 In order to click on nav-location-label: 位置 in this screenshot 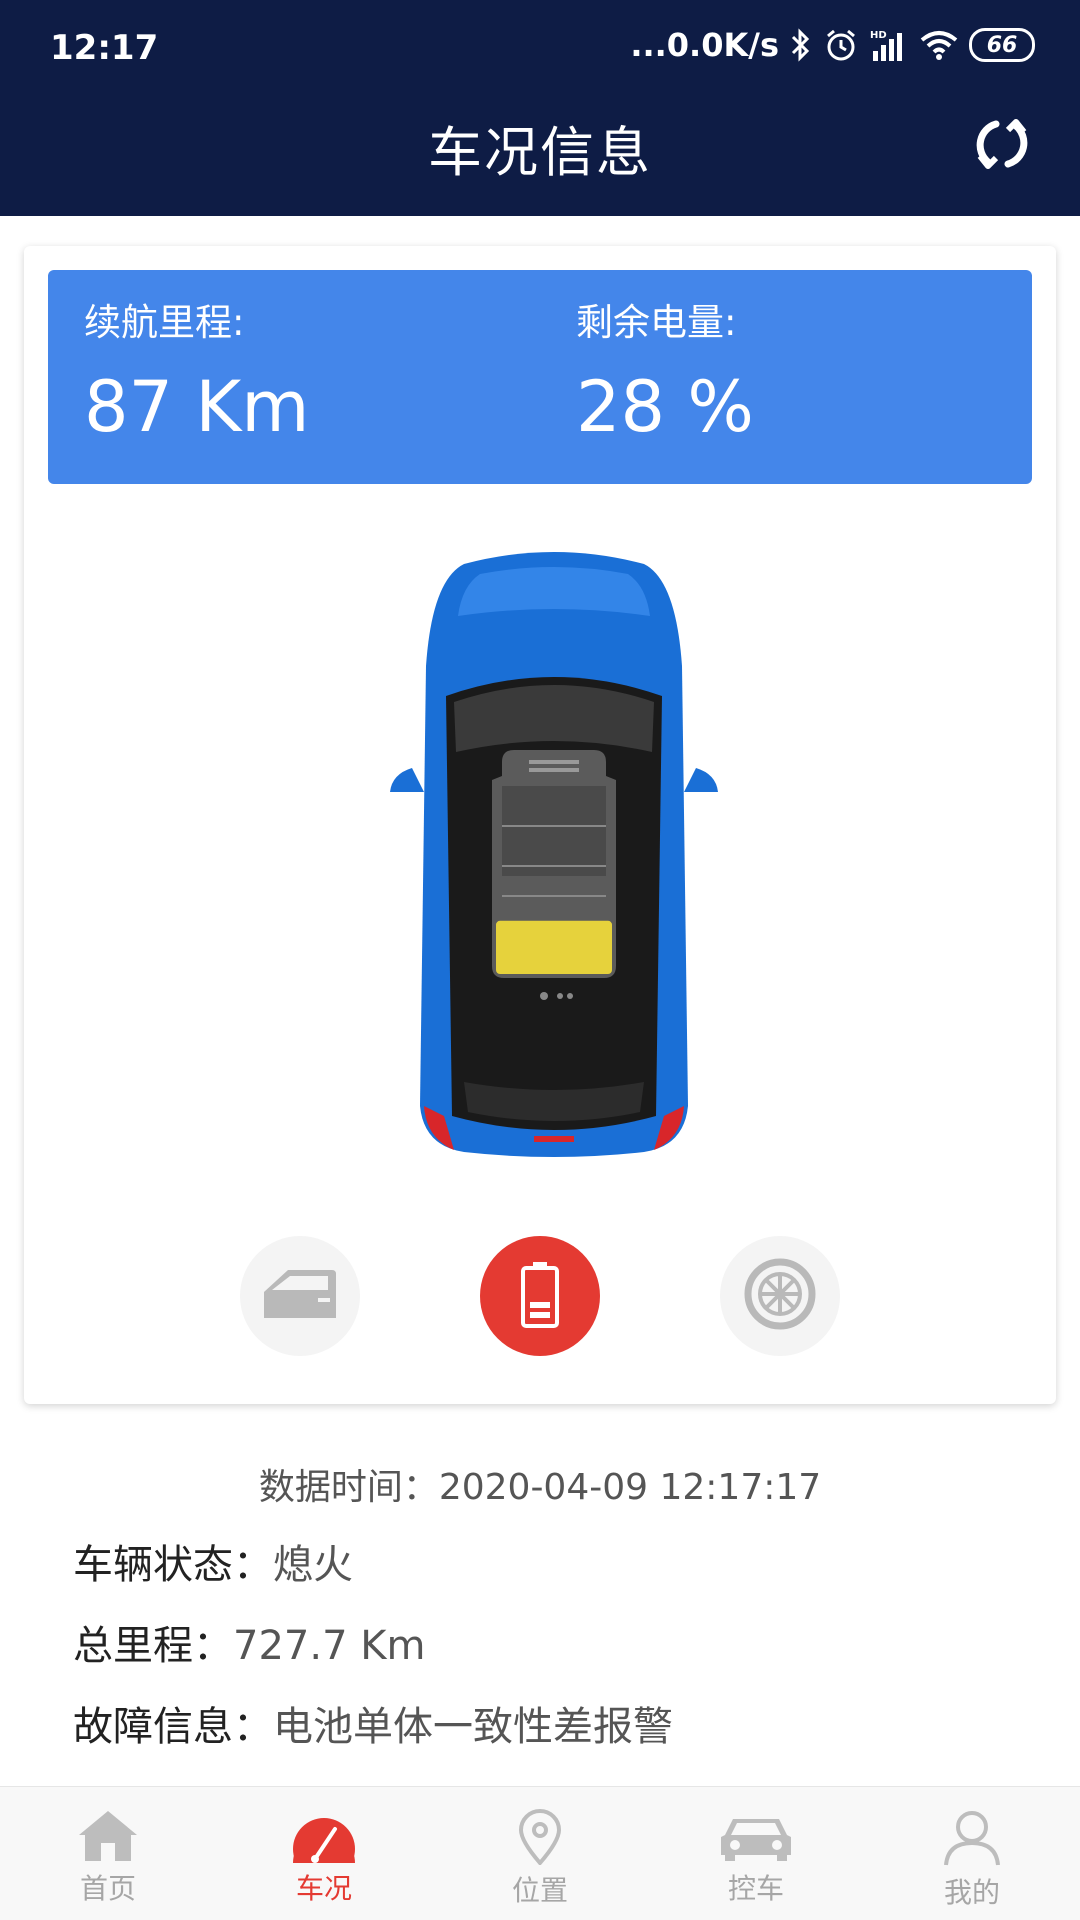, I will do `click(539, 1890)`.